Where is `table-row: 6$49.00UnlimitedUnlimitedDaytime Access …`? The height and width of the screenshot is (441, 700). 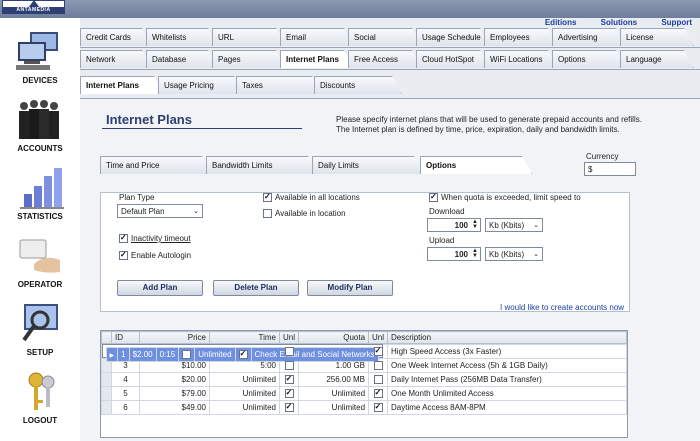
table-row: 6$49.00UnlimitedUnlimitedDaytime Access … is located at coordinates (364, 407).